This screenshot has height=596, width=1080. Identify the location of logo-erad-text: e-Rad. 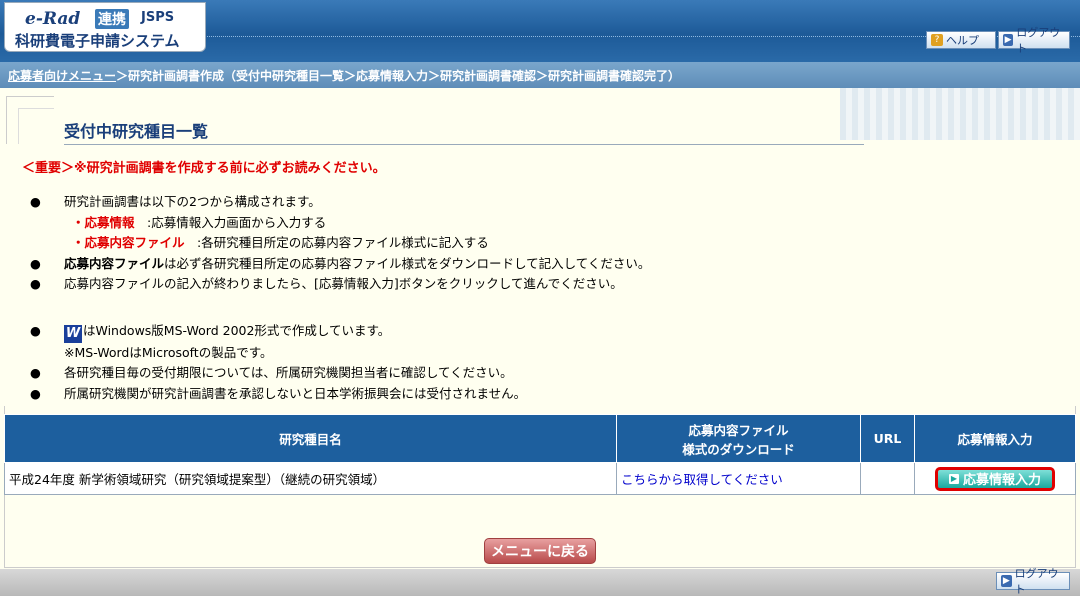
(53, 19).